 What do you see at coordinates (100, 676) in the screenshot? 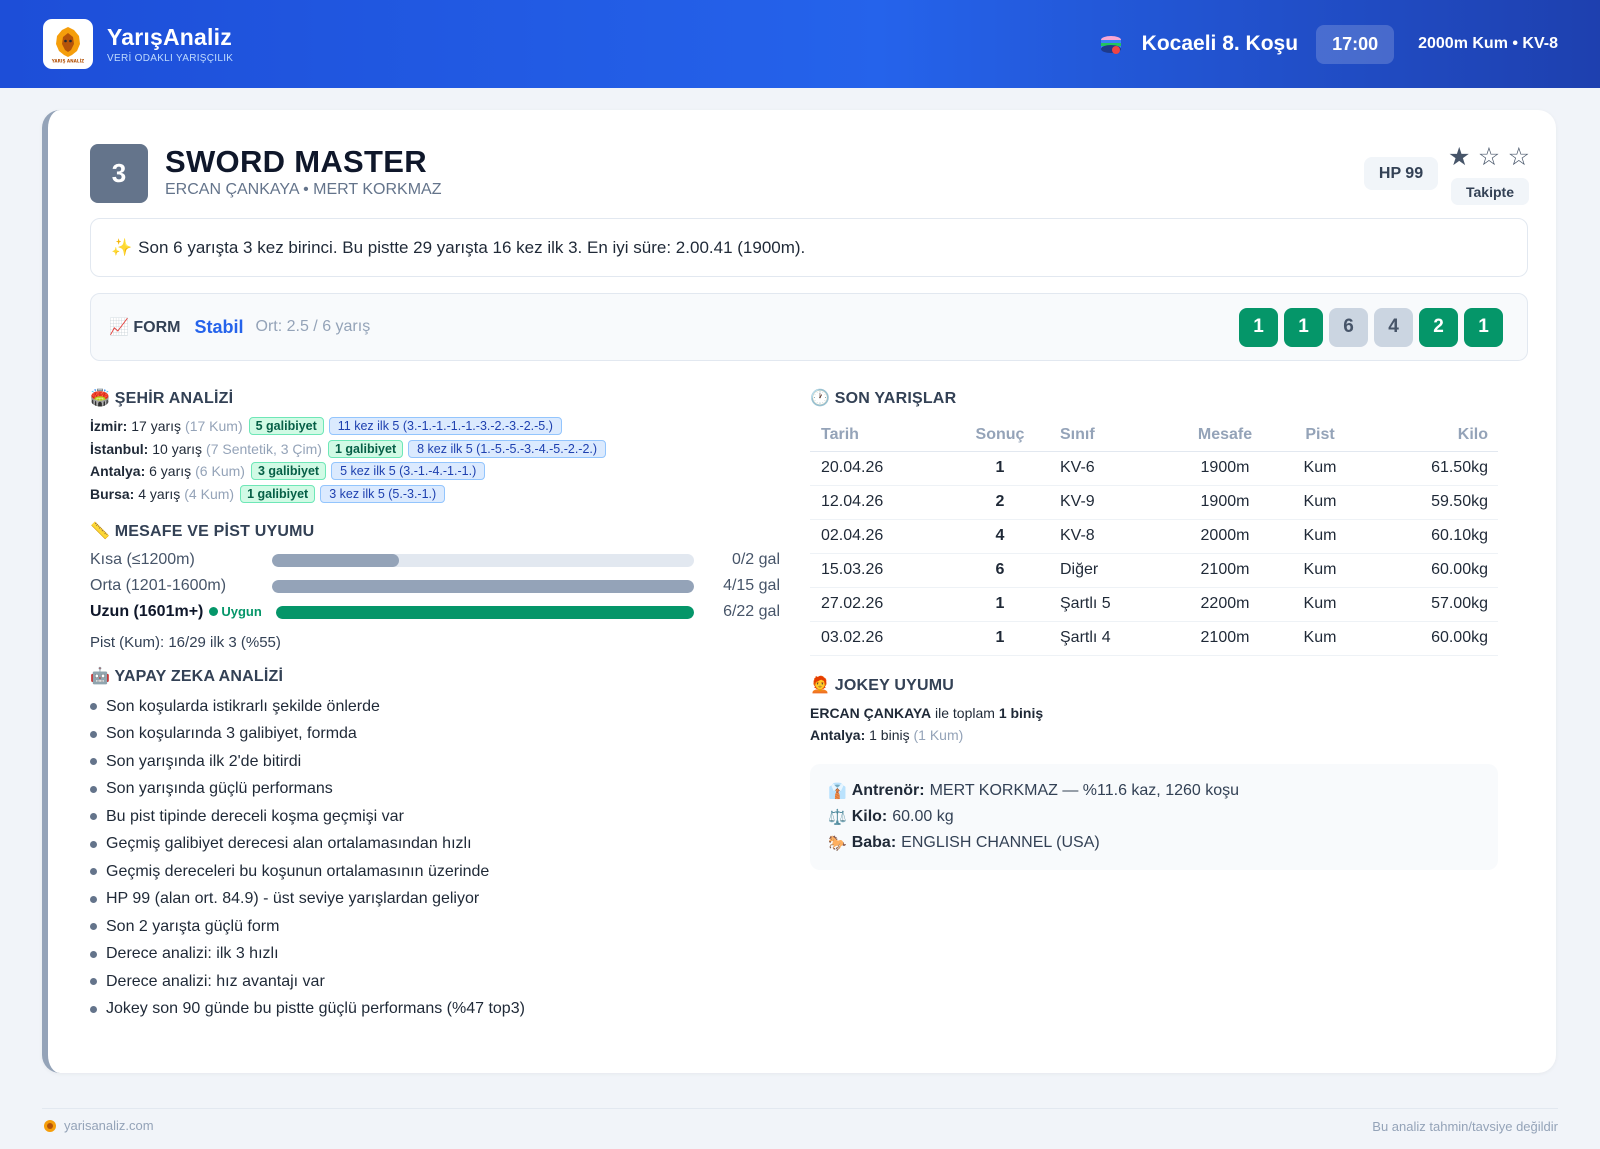
I see `robot-icon: 🤖` at bounding box center [100, 676].